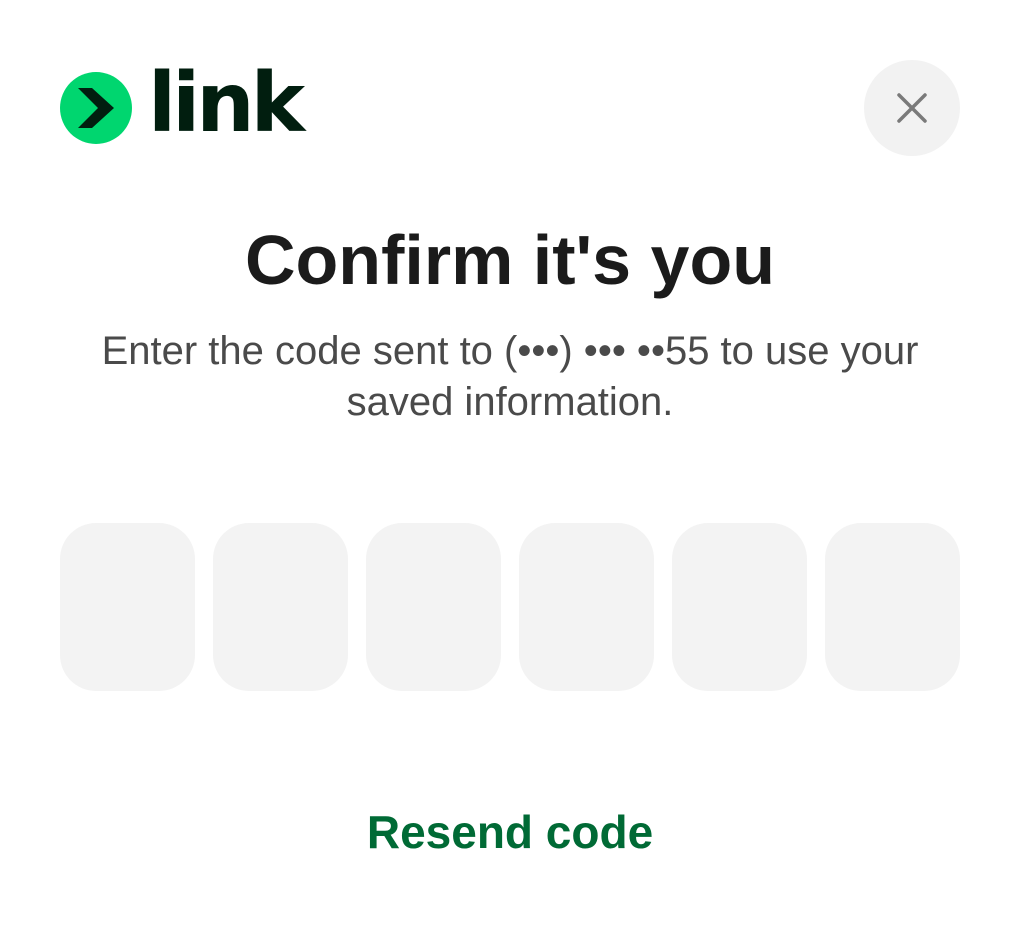 The height and width of the screenshot is (937, 1020). I want to click on logo-wordmark: link, so click(226, 103).